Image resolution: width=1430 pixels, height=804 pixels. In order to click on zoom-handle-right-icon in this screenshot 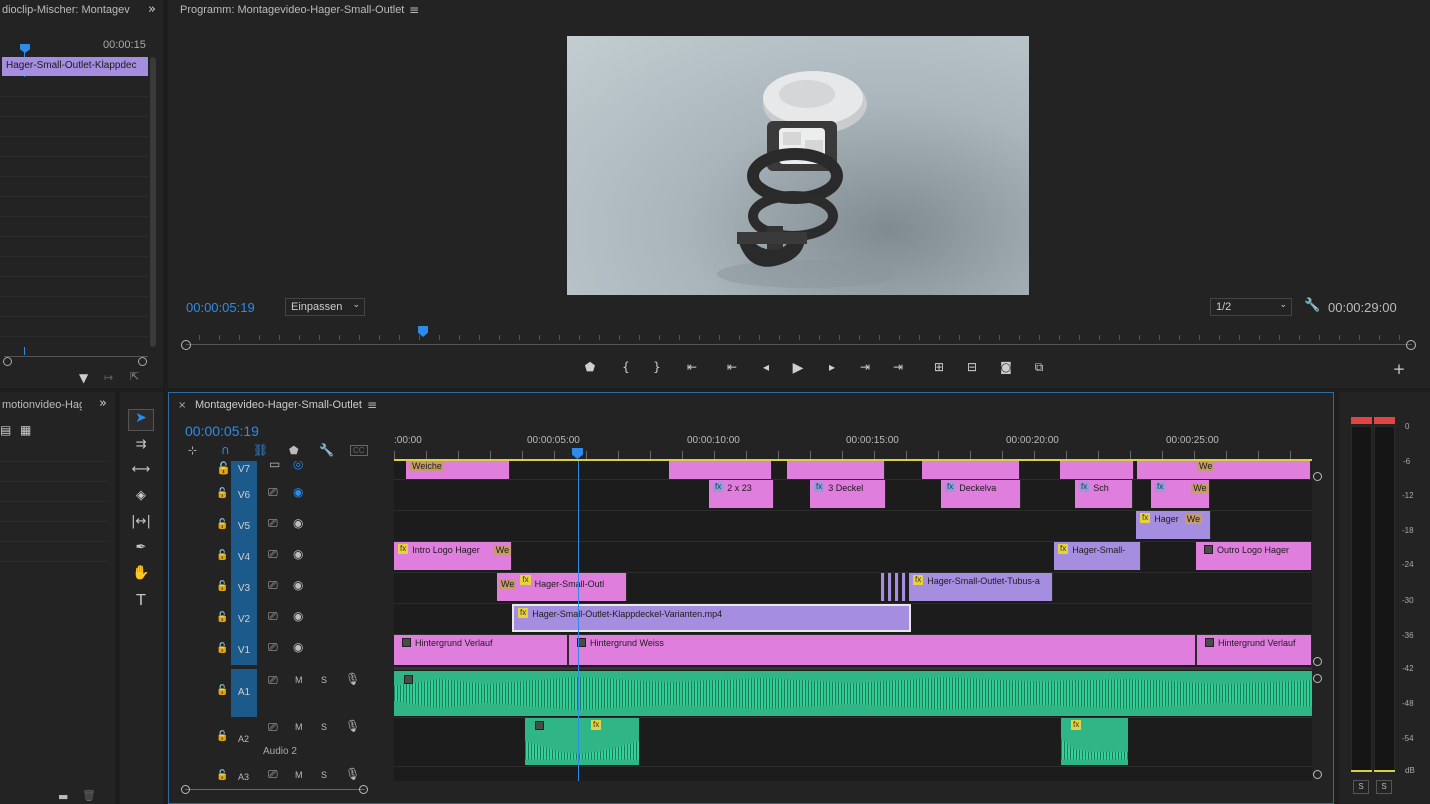, I will do `click(1411, 345)`.